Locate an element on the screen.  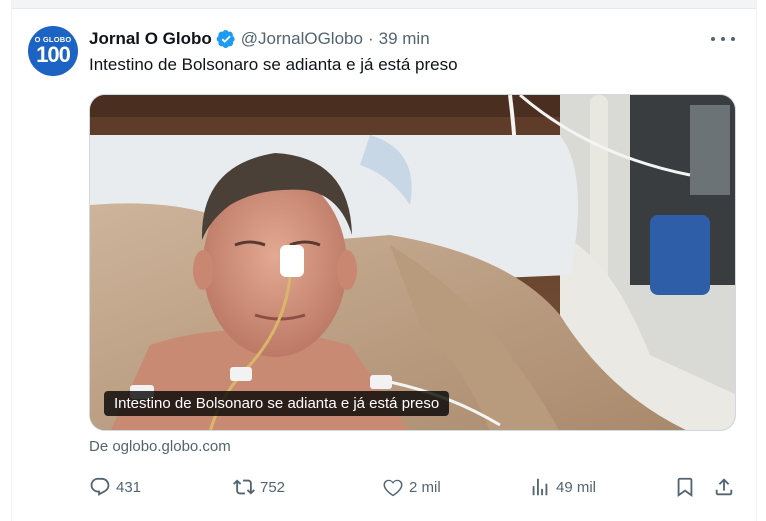
reply-count: 431 is located at coordinates (129, 487).